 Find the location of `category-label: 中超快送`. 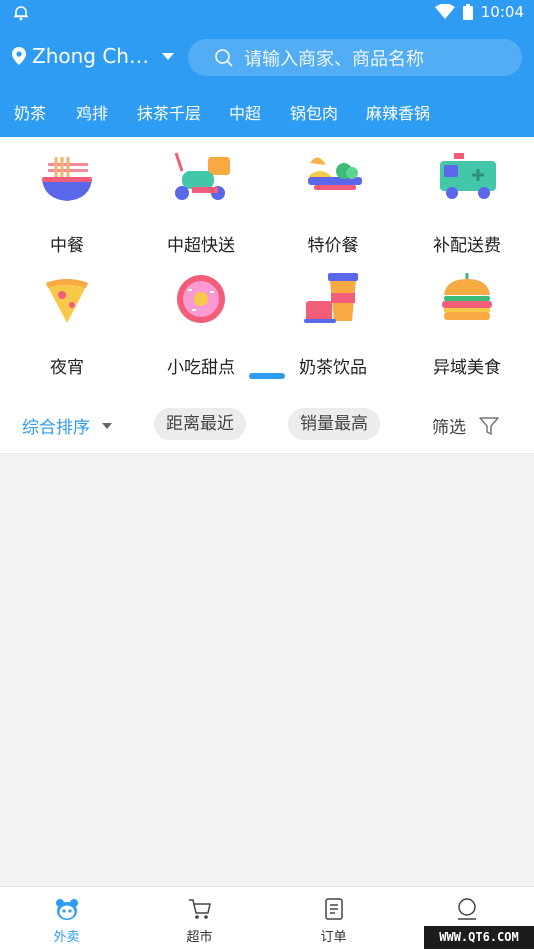

category-label: 中超快送 is located at coordinates (201, 246).